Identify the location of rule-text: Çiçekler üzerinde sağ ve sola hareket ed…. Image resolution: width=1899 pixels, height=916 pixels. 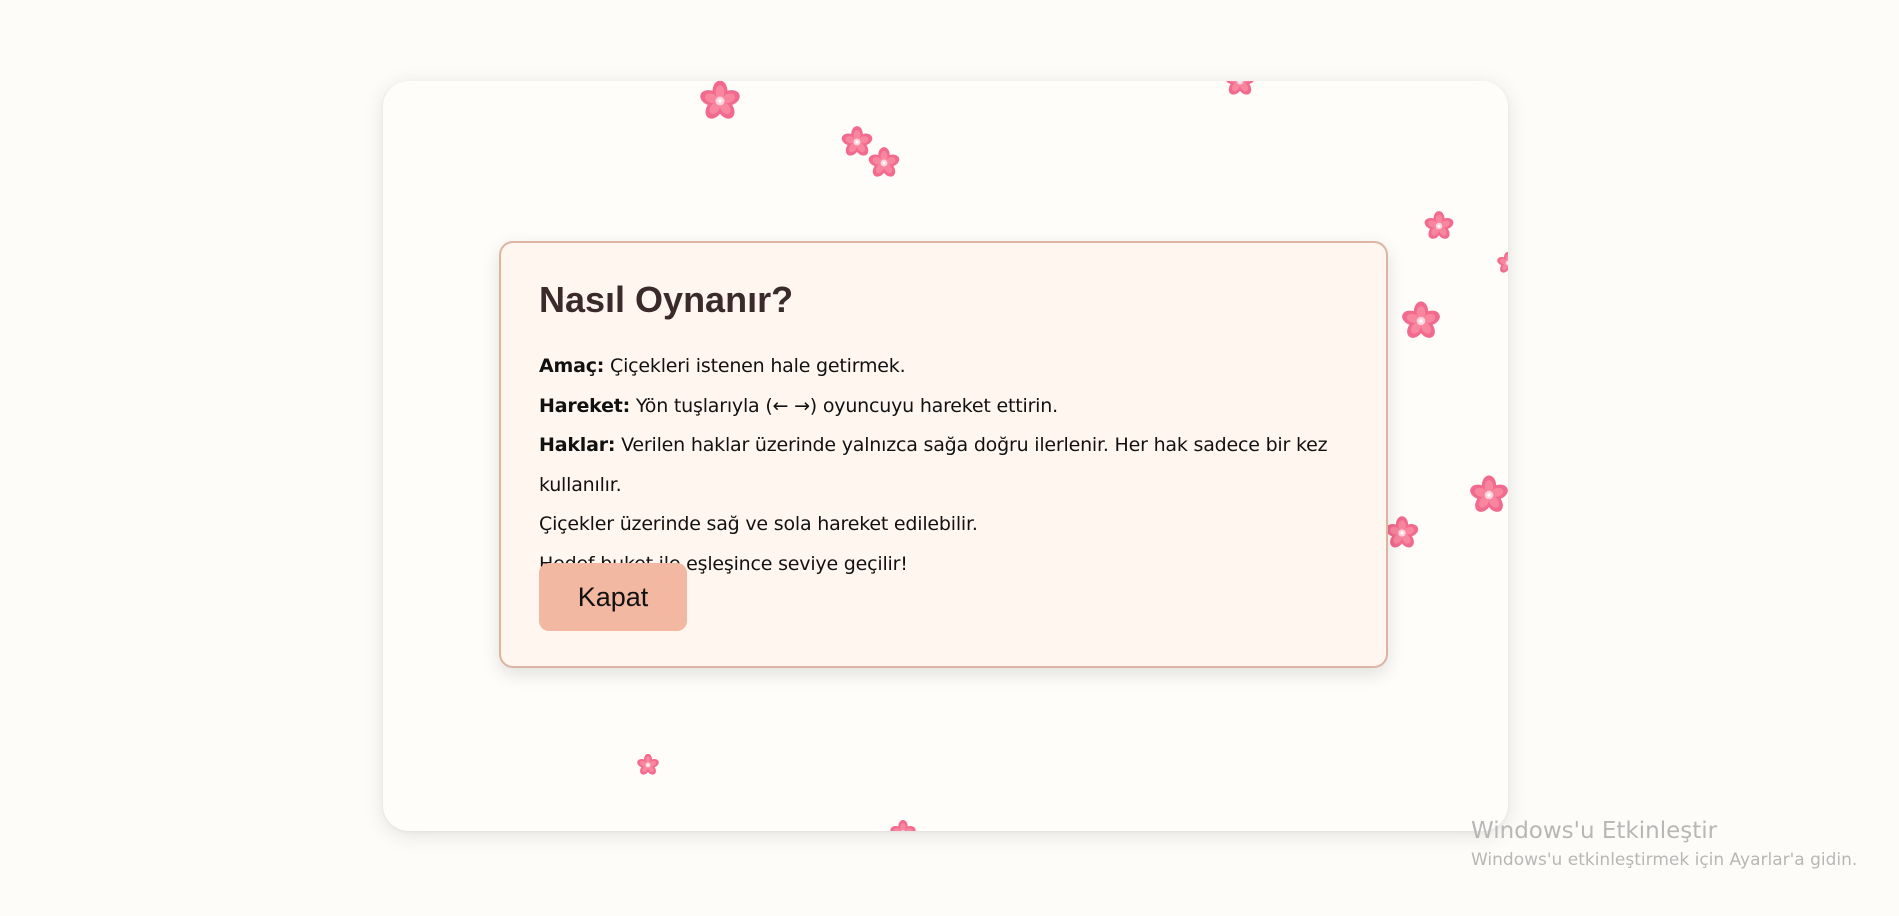
(758, 524).